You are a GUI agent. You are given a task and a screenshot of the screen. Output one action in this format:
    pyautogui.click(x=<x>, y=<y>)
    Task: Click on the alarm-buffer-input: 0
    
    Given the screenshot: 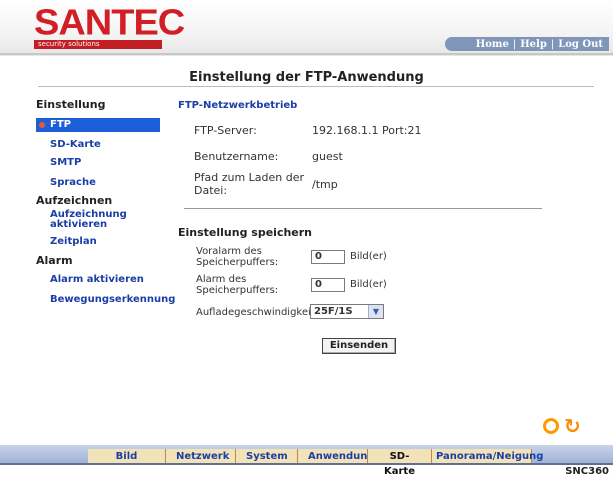 What is the action you would take?
    pyautogui.click(x=328, y=285)
    